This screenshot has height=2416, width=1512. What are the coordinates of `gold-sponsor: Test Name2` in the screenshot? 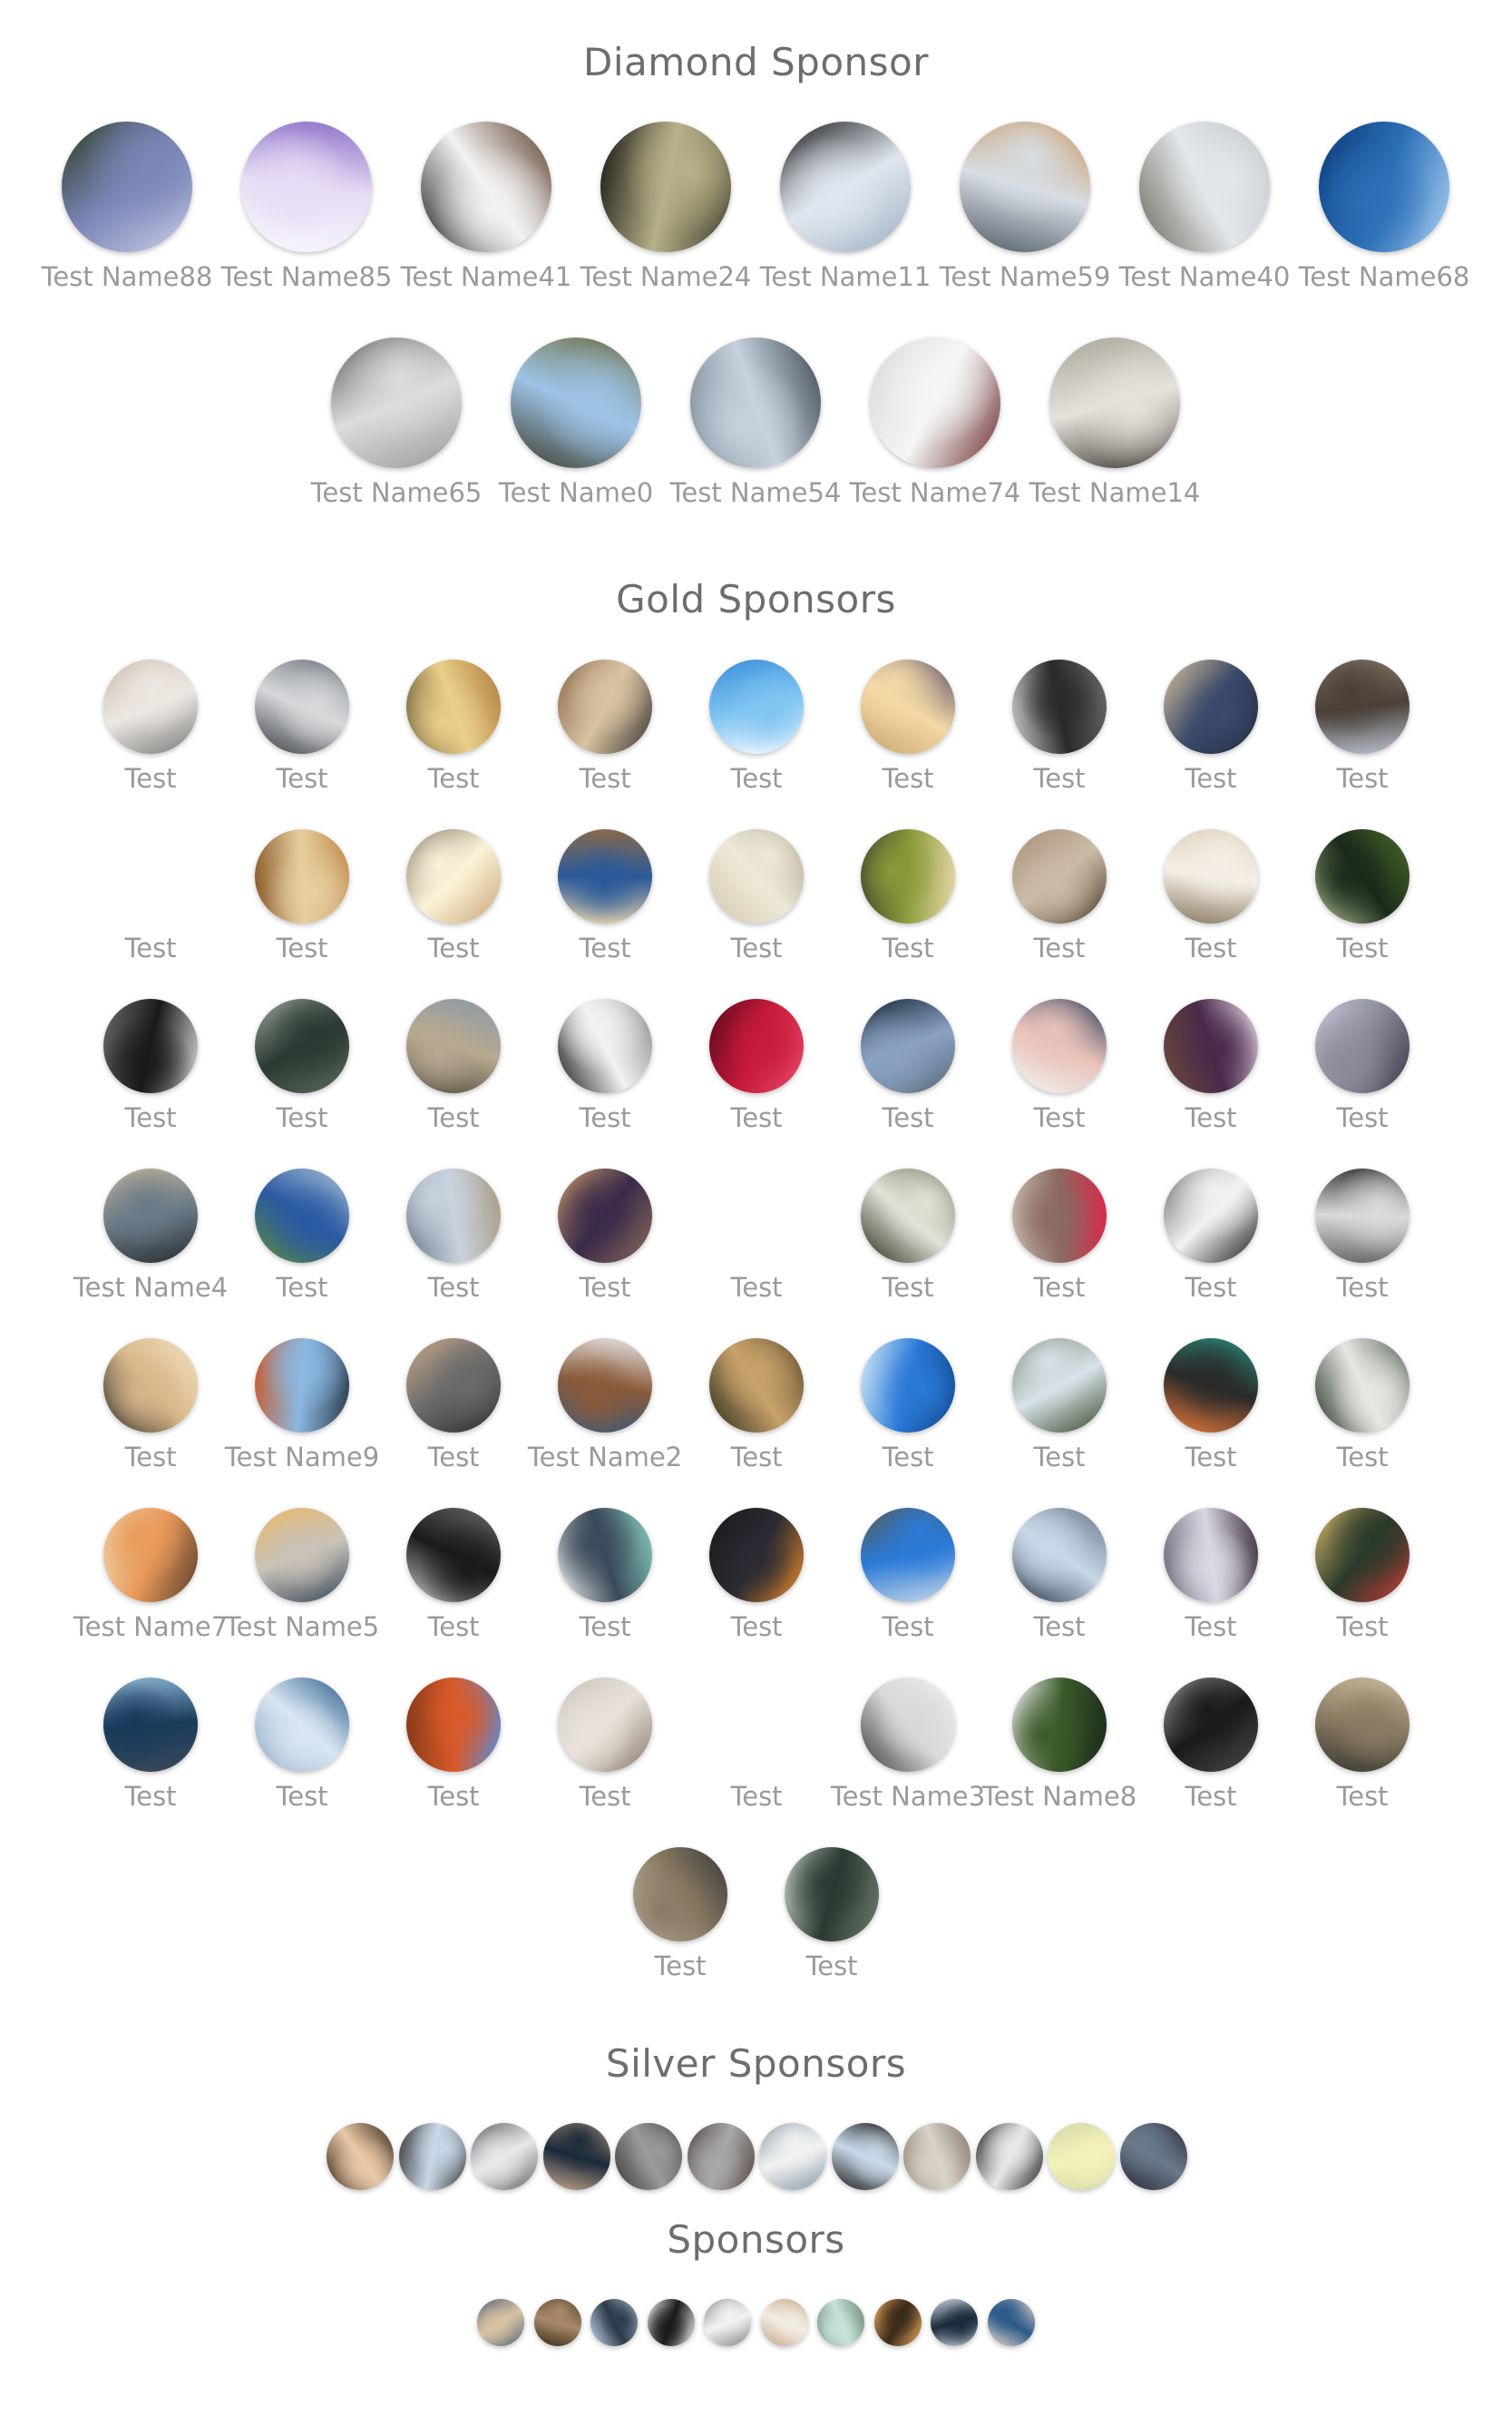 It's located at (605, 1405).